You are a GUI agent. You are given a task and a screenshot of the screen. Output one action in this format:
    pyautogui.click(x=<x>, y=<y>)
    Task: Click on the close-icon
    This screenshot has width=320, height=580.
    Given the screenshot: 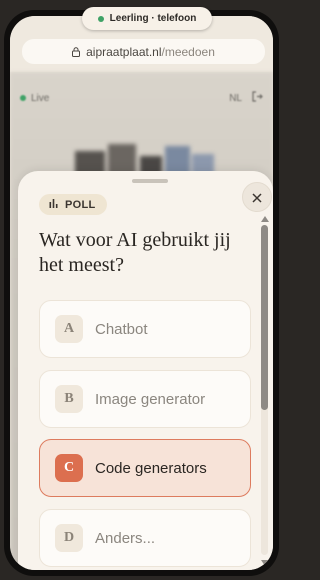 What is the action you would take?
    pyautogui.click(x=257, y=197)
    